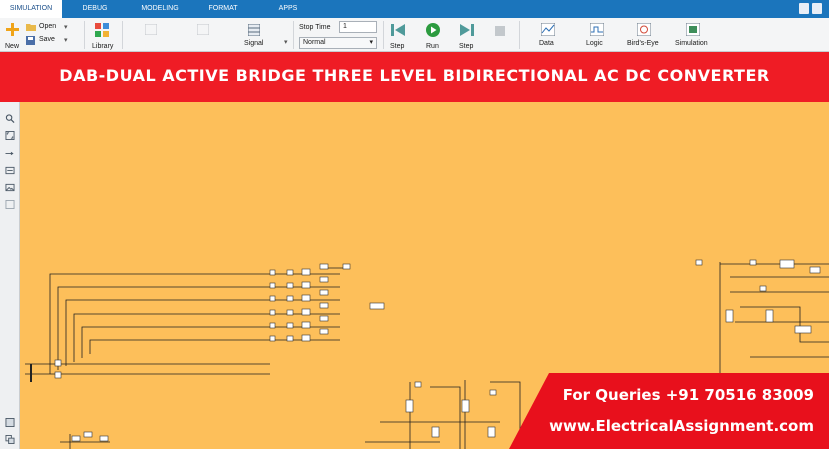  Describe the element at coordinates (103, 46) in the screenshot. I see `library-label: Library` at that location.